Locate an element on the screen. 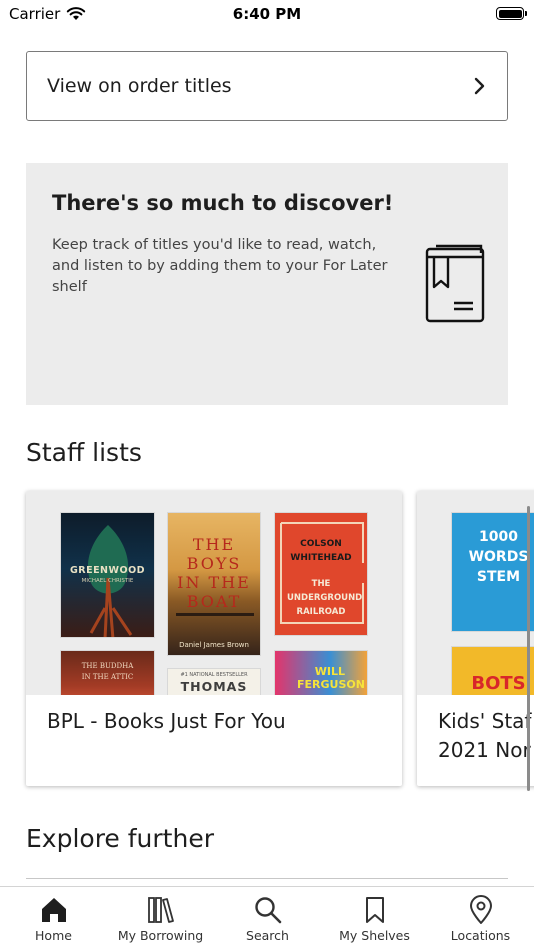 The height and width of the screenshot is (950, 534). book-cover-boys-in-the-boat: THE BOYS IN THE BOAT Daniel James Brown is located at coordinates (214, 584).